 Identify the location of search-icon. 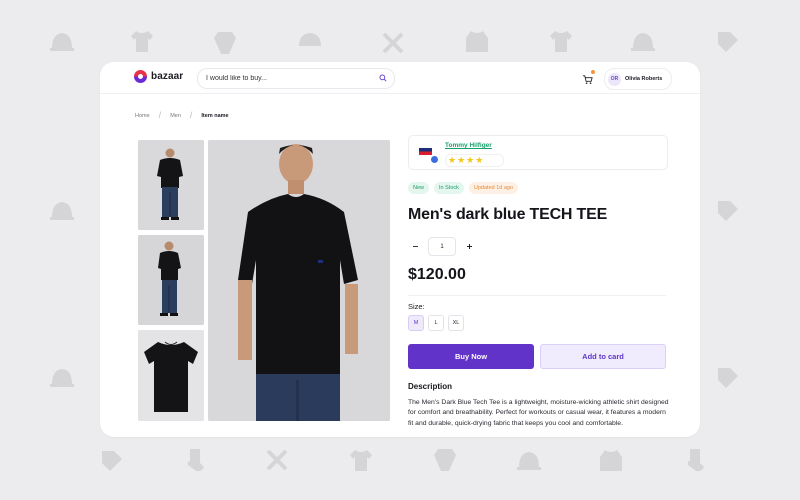
(383, 78).